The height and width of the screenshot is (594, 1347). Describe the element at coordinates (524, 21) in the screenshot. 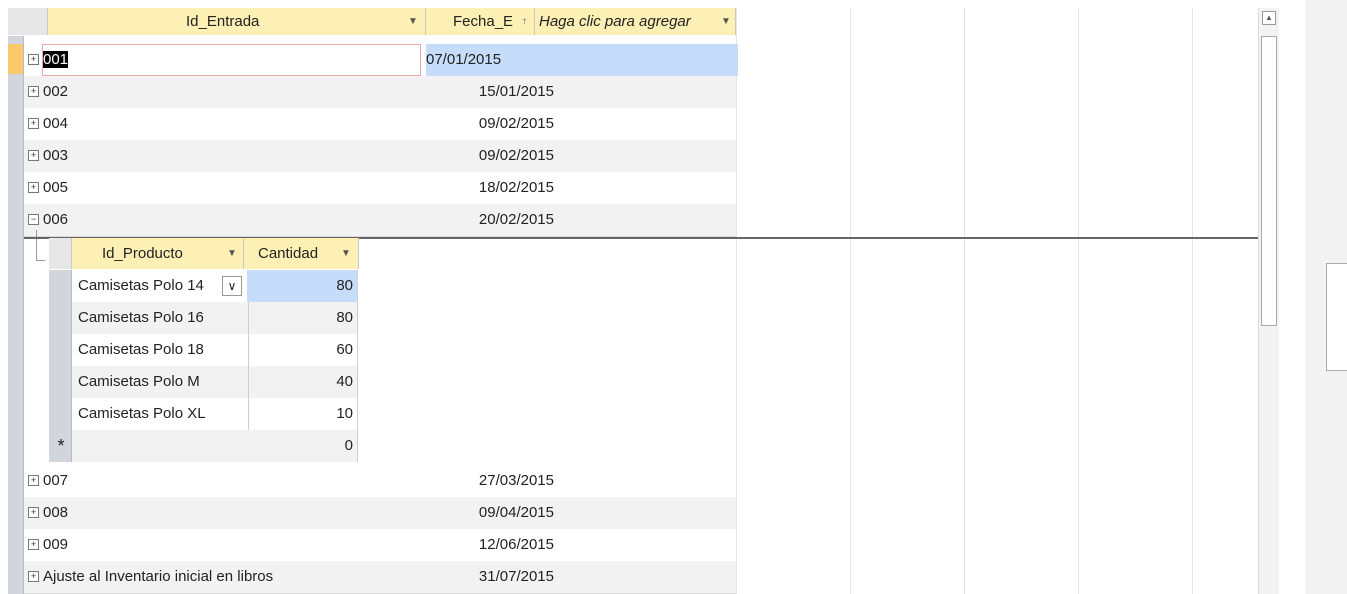

I see `sort-icon: ↑` at that location.